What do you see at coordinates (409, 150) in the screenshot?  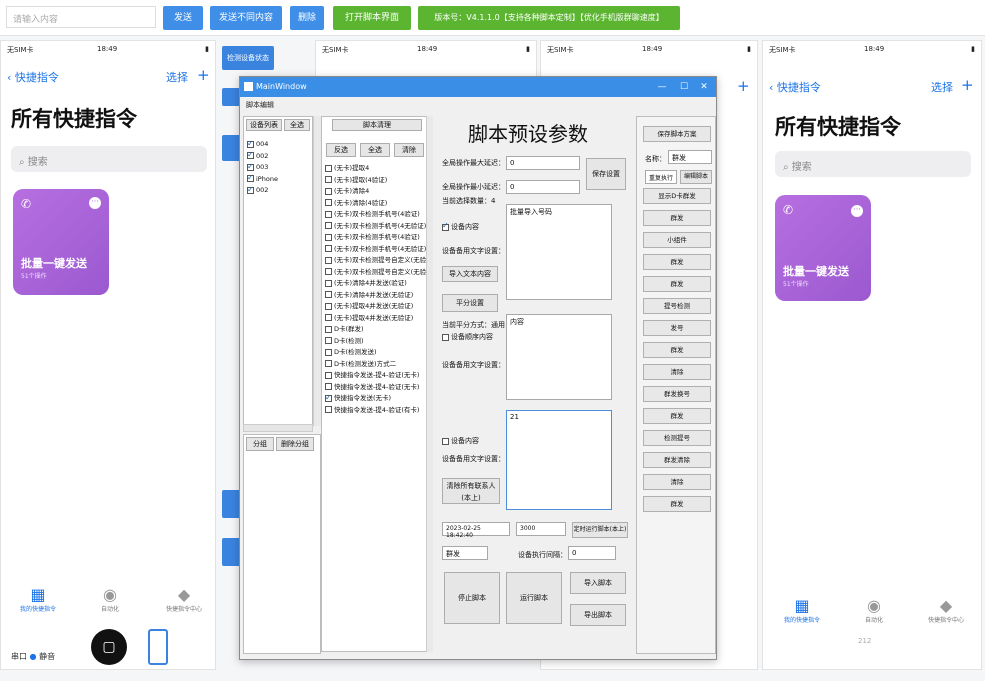 I see `clear-scripts-button: 清除` at bounding box center [409, 150].